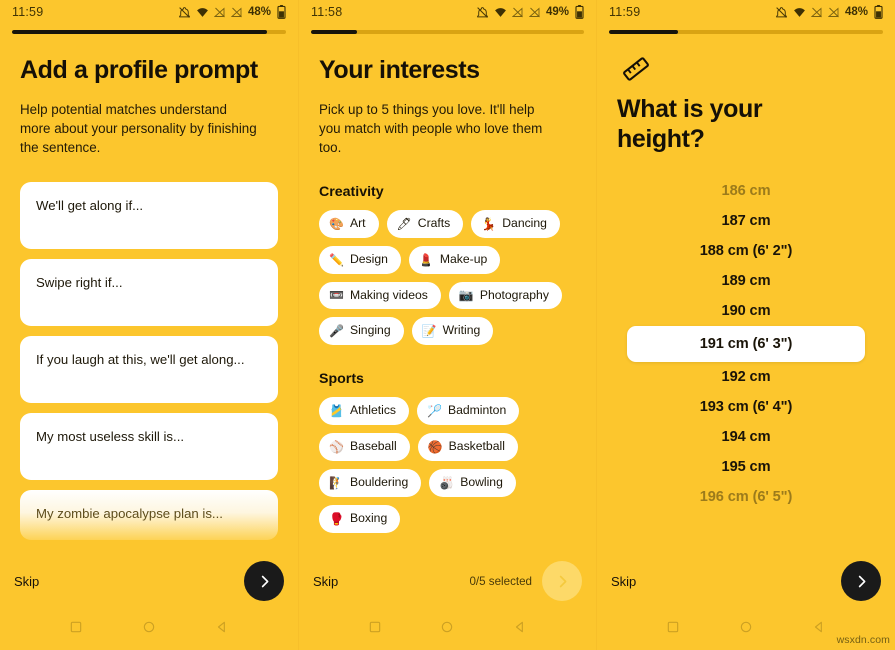  I want to click on camera-icon: 📷, so click(466, 295).